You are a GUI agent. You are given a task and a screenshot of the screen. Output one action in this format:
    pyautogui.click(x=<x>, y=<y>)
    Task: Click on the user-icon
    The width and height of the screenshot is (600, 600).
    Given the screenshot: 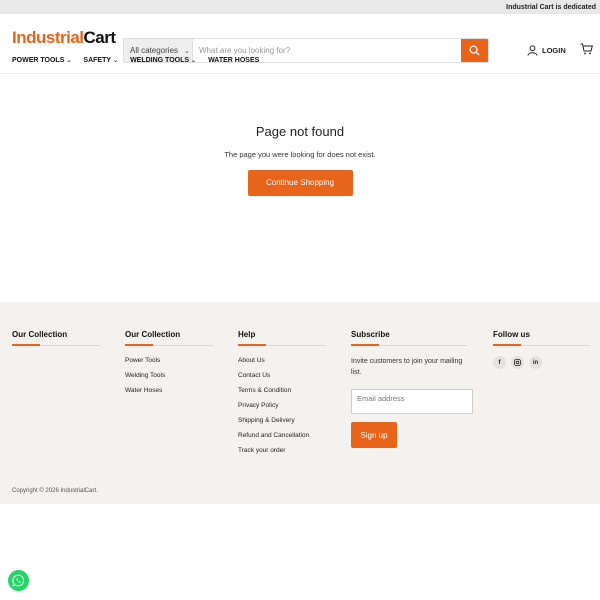 What is the action you would take?
    pyautogui.click(x=532, y=50)
    